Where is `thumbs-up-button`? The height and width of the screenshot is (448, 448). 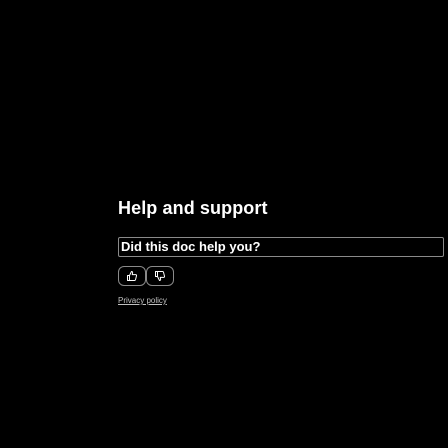
thumbs-up-button is located at coordinates (132, 276).